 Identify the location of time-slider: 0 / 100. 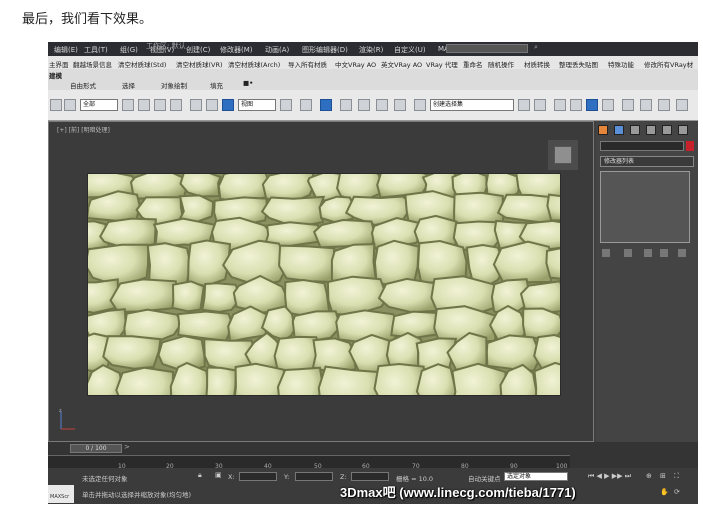
(96, 448).